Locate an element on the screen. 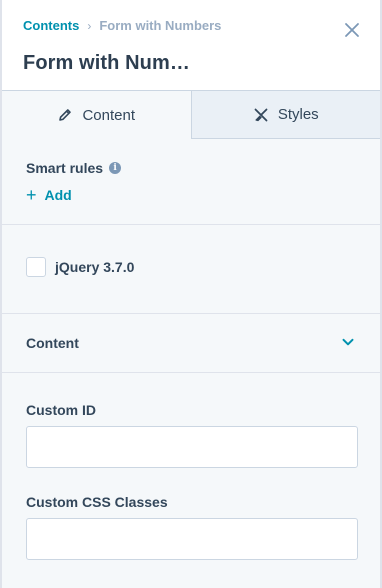 The width and height of the screenshot is (382, 588). content-section-toggle: Content is located at coordinates (191, 343).